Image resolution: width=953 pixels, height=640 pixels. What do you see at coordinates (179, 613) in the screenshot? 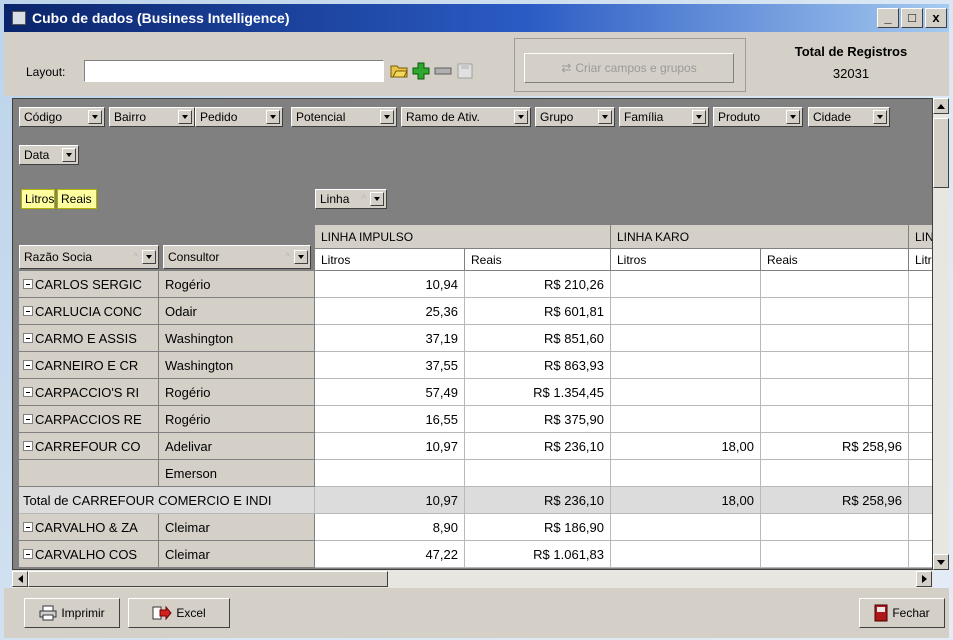
I see `excel-button: Excel` at bounding box center [179, 613].